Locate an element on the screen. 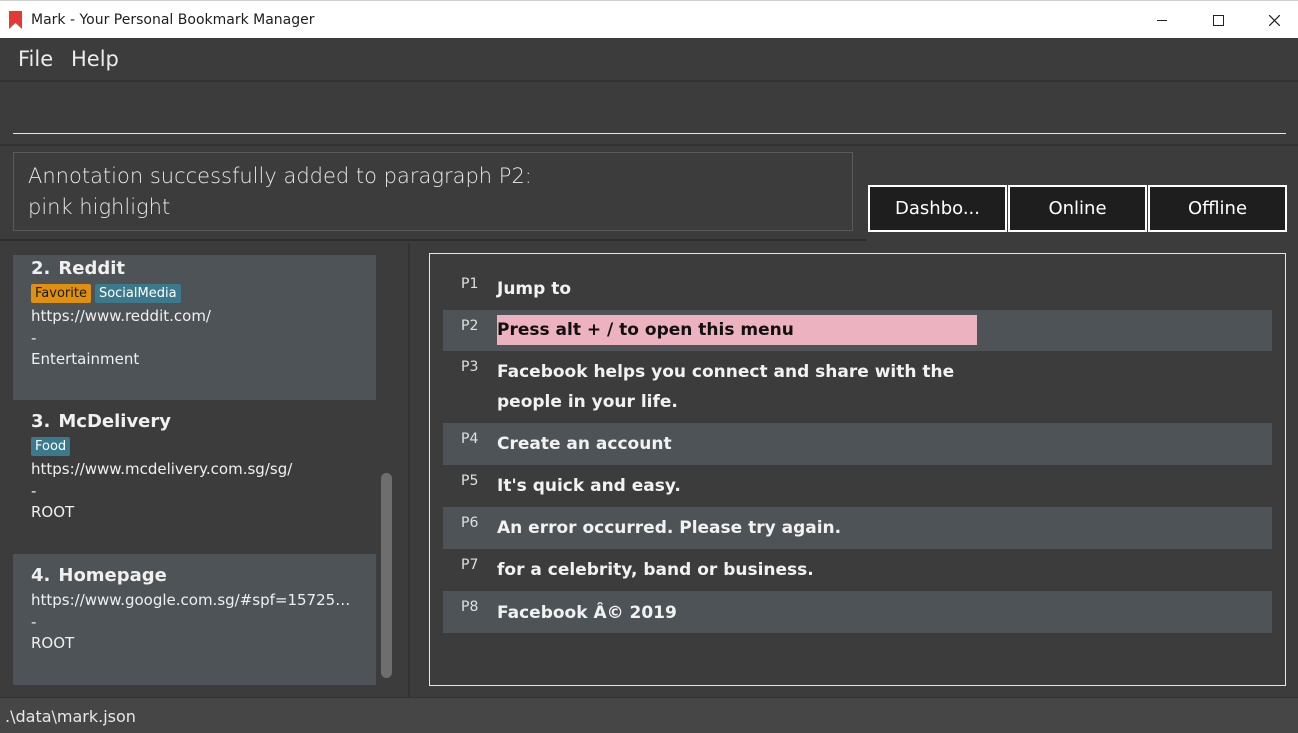 The height and width of the screenshot is (733, 1298). paragraph-row: P4 Create an account is located at coordinates (857, 444).